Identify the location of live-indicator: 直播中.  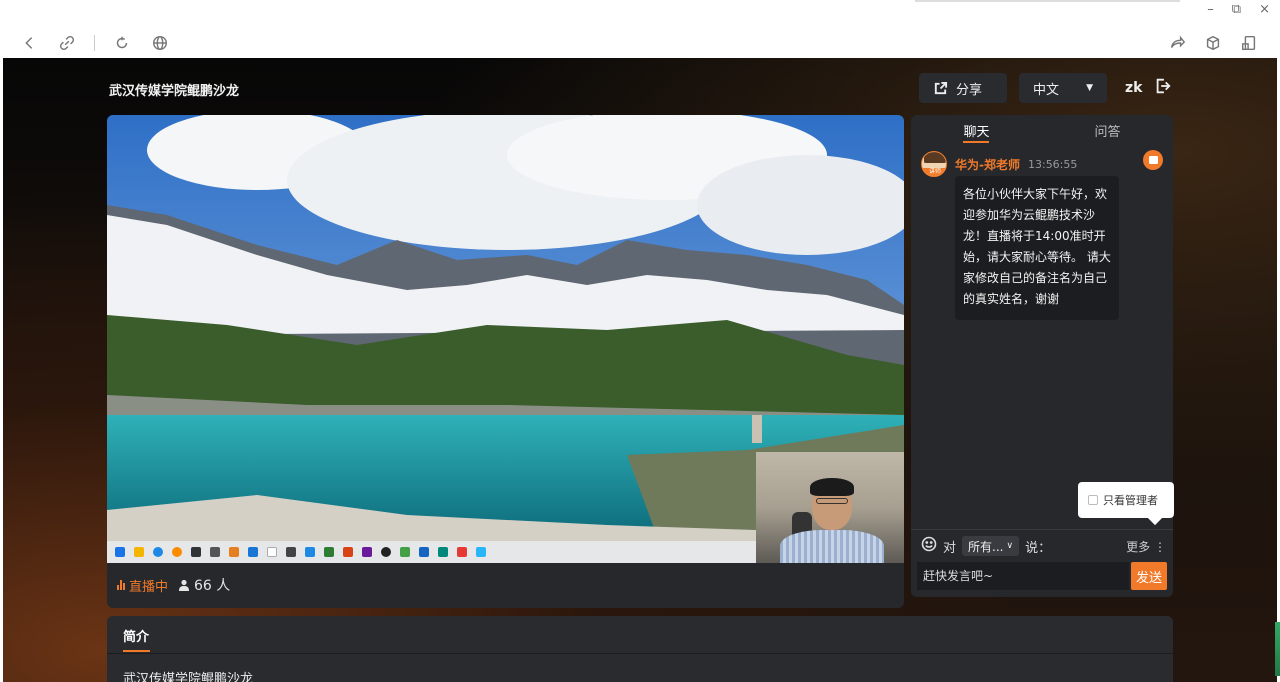
(142, 585).